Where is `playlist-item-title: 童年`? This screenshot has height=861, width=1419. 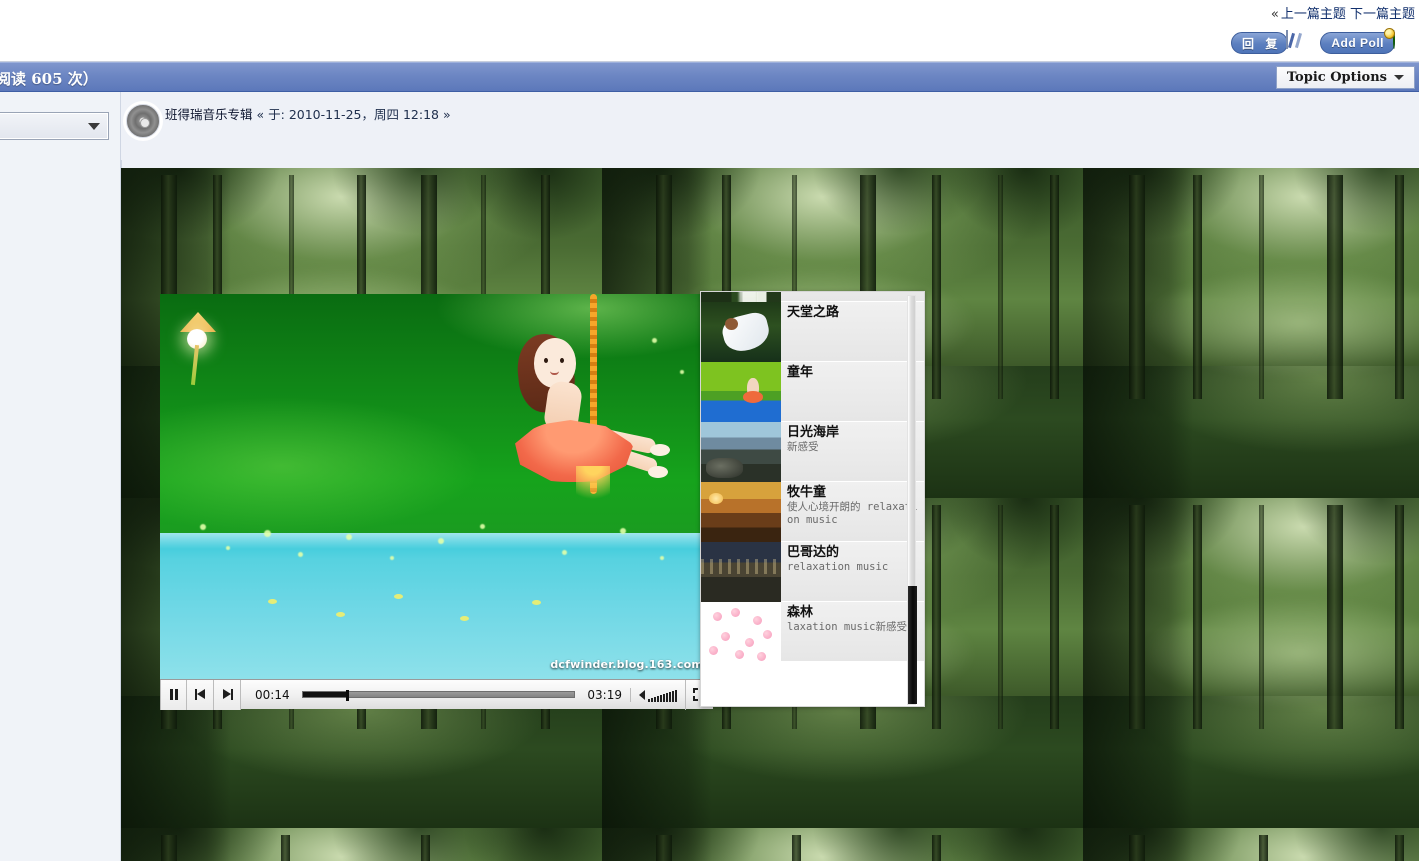
playlist-item-title: 童年 is located at coordinates (800, 372).